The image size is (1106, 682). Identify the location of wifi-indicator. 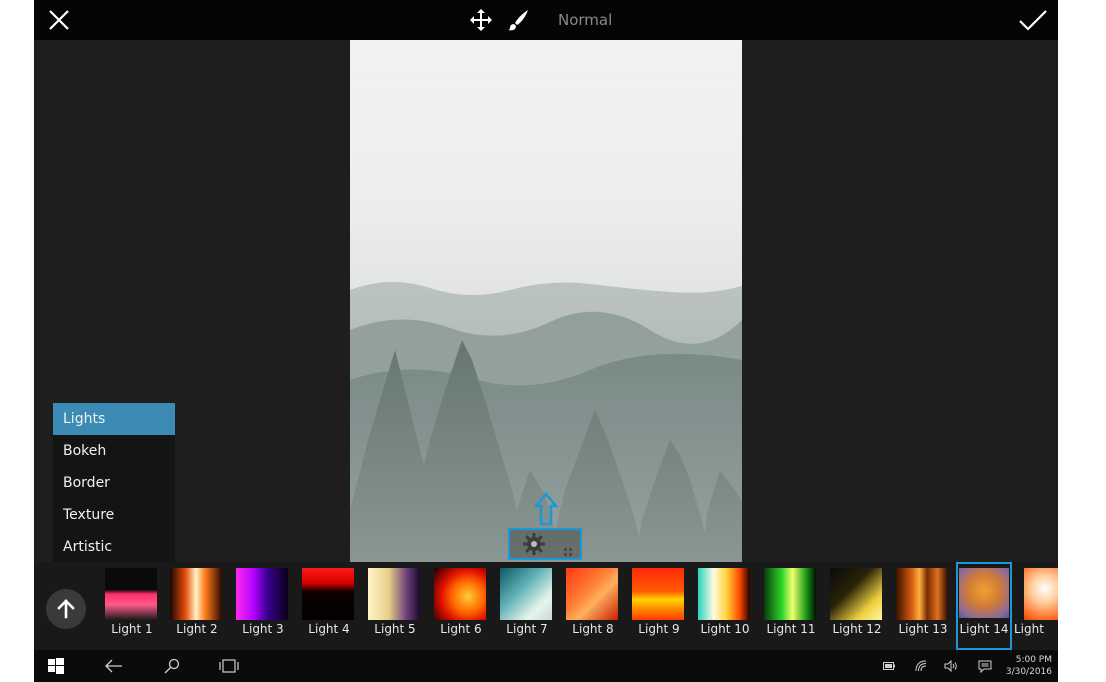
(921, 666).